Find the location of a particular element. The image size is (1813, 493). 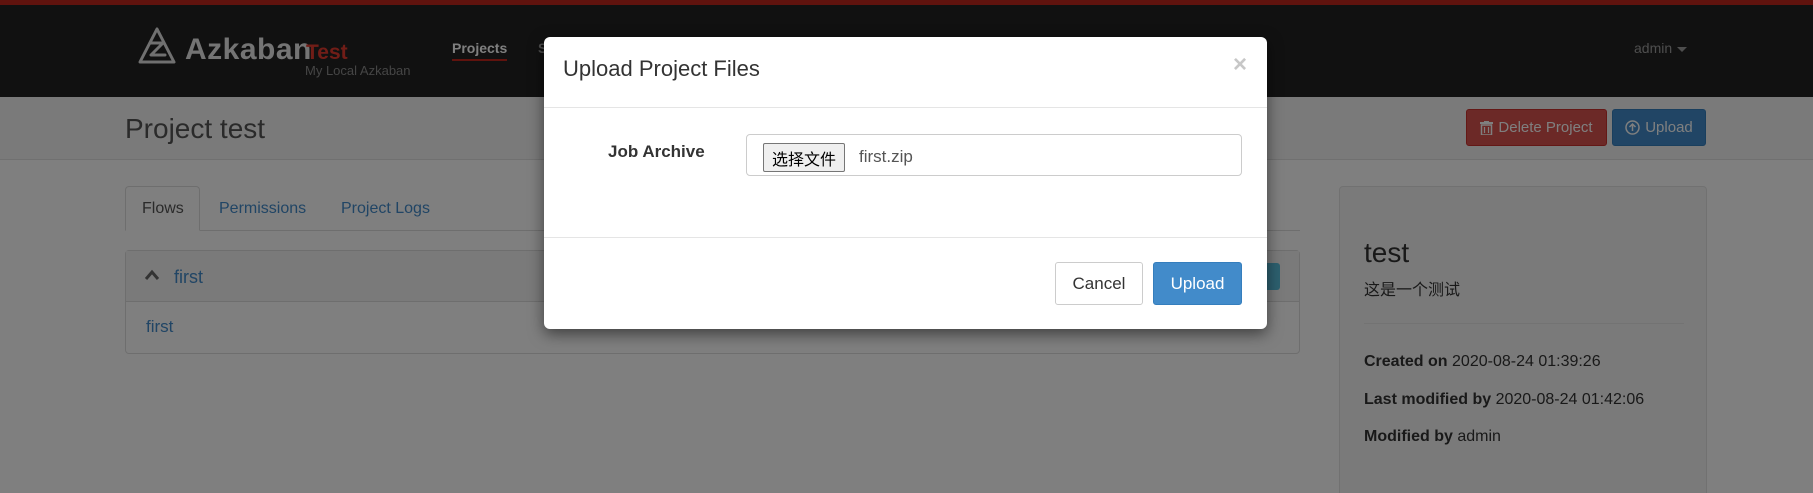

modal-footer-divider is located at coordinates (905, 237).